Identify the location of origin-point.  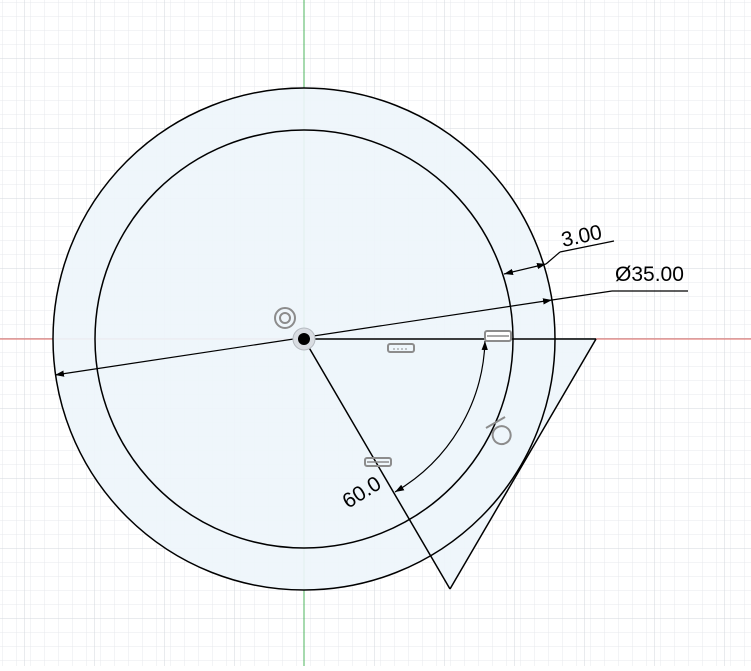
(304, 339).